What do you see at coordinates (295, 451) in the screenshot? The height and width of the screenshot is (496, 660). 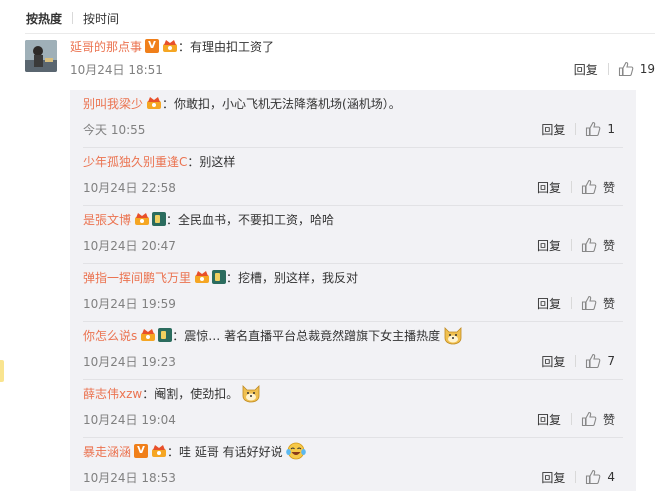 I see `laugh-cry-emoji-icon` at bounding box center [295, 451].